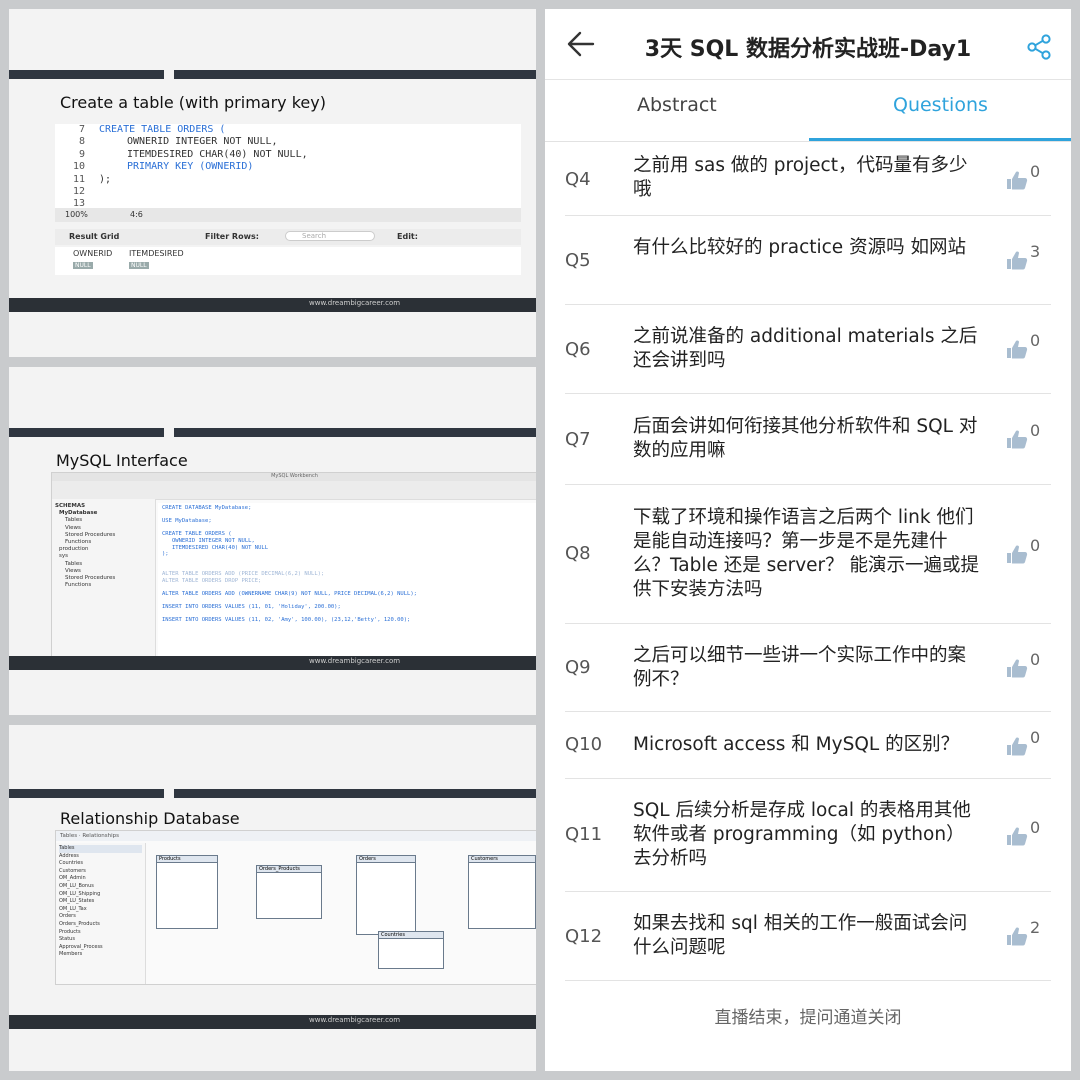 This screenshot has width=1080, height=1080. Describe the element at coordinates (584, 936) in the screenshot. I see `question-number: Q12` at that location.